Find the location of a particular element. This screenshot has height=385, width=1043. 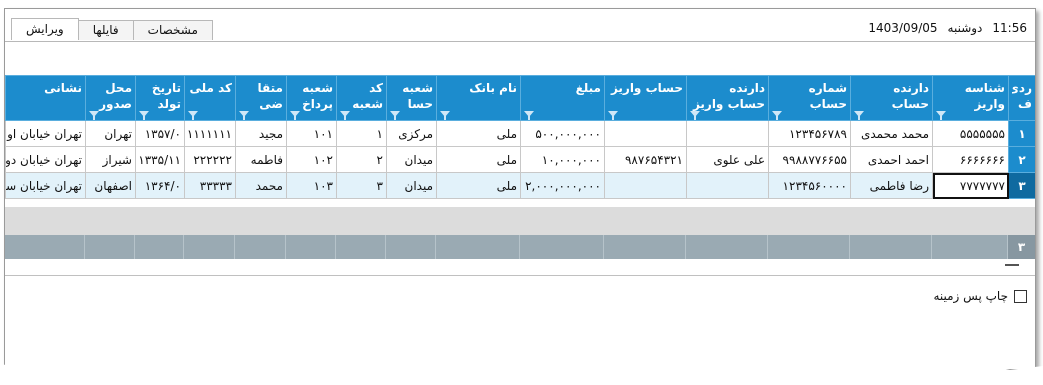

row-count: ۳ is located at coordinates (1021, 247).